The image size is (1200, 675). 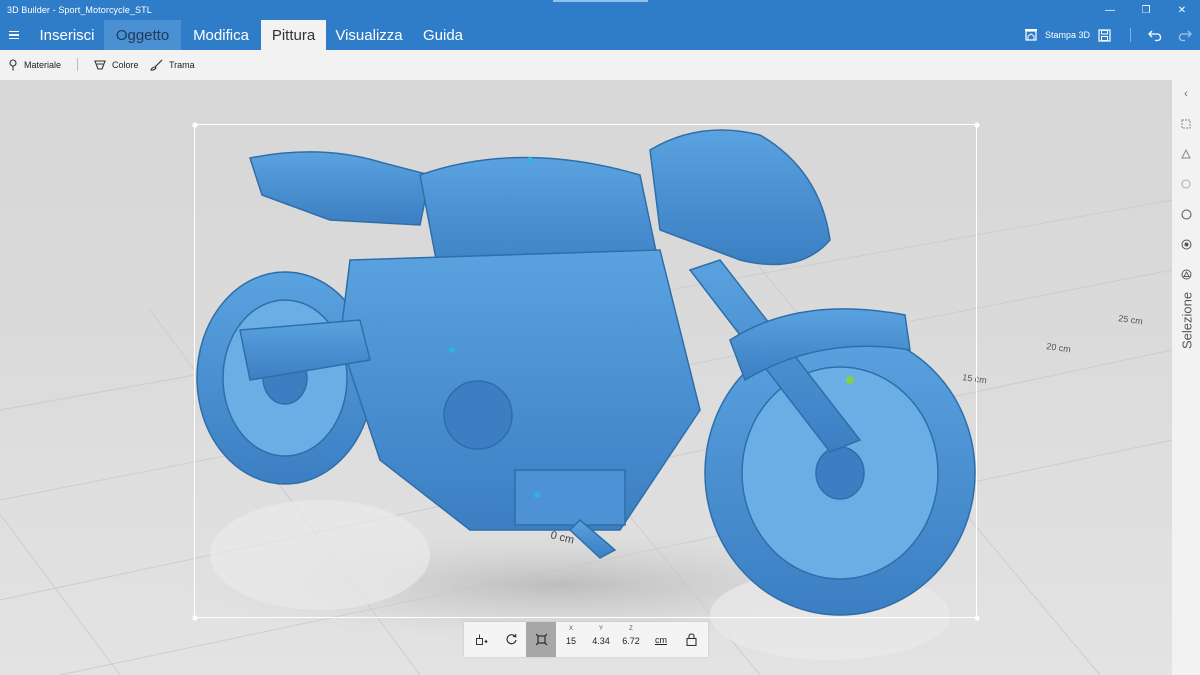 I want to click on tab-pittura: Pittura, so click(x=293, y=35).